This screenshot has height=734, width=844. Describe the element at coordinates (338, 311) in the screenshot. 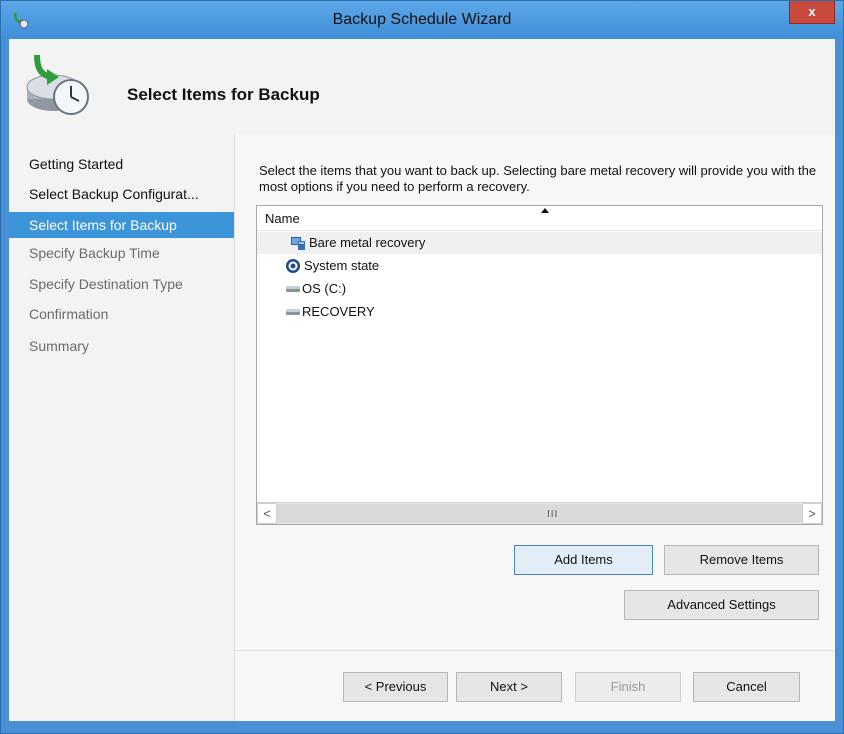

I see `list-item-label: RECOVERY` at that location.